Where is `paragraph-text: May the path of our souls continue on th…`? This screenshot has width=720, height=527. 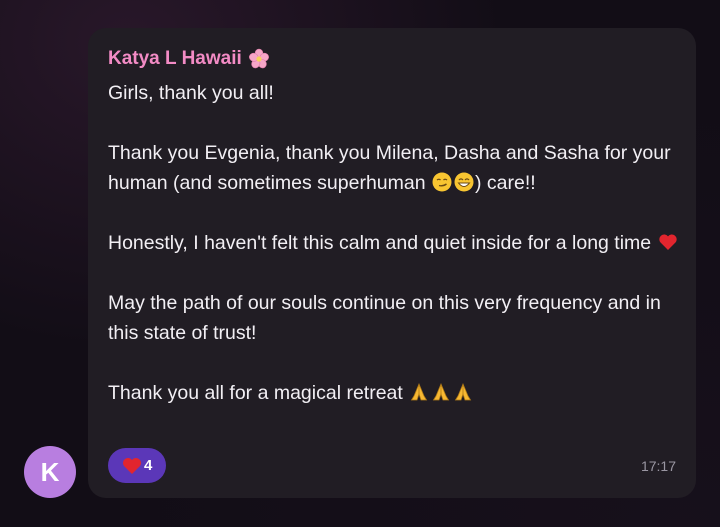
paragraph-text: May the path of our souls continue on th… is located at coordinates (384, 318).